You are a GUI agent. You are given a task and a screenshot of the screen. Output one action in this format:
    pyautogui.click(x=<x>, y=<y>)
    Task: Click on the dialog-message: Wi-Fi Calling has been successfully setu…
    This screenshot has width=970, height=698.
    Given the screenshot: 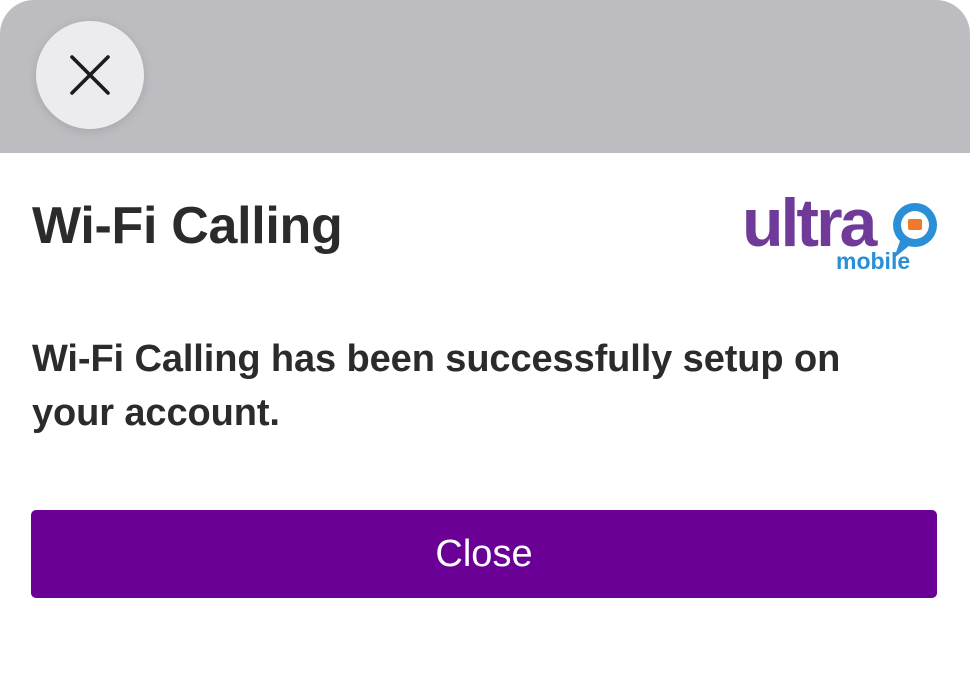 What is the action you would take?
    pyautogui.click(x=436, y=386)
    